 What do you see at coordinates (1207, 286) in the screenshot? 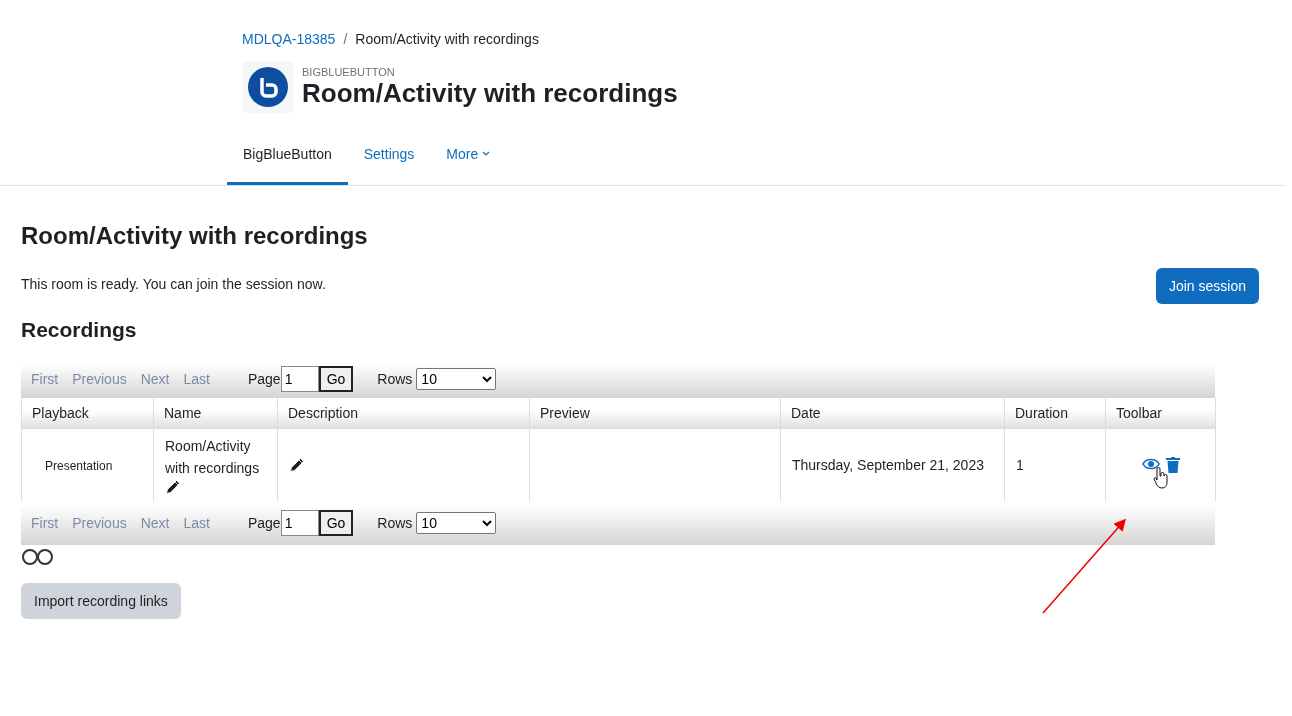
I see `join-session-button: Join session` at bounding box center [1207, 286].